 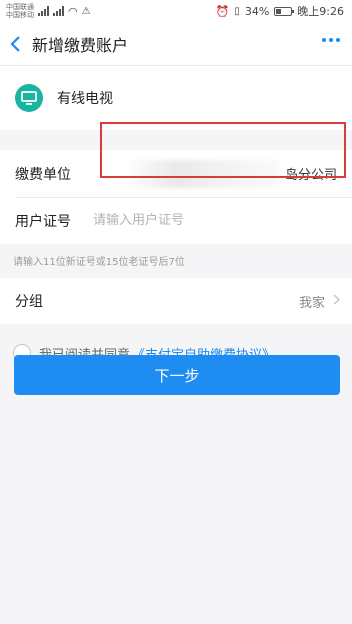 What do you see at coordinates (177, 375) in the screenshot?
I see `next-button: 下一步` at bounding box center [177, 375].